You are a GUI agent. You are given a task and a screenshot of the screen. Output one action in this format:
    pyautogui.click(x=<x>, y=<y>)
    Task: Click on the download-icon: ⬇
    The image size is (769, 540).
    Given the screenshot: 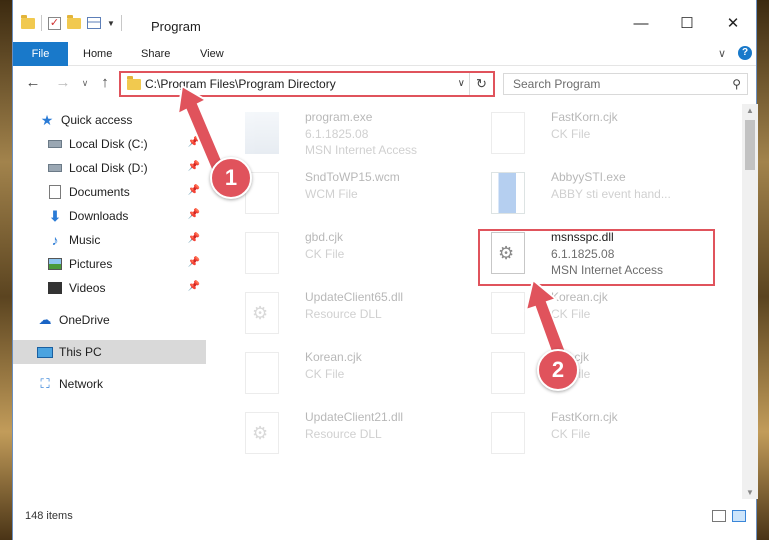 What is the action you would take?
    pyautogui.click(x=55, y=215)
    